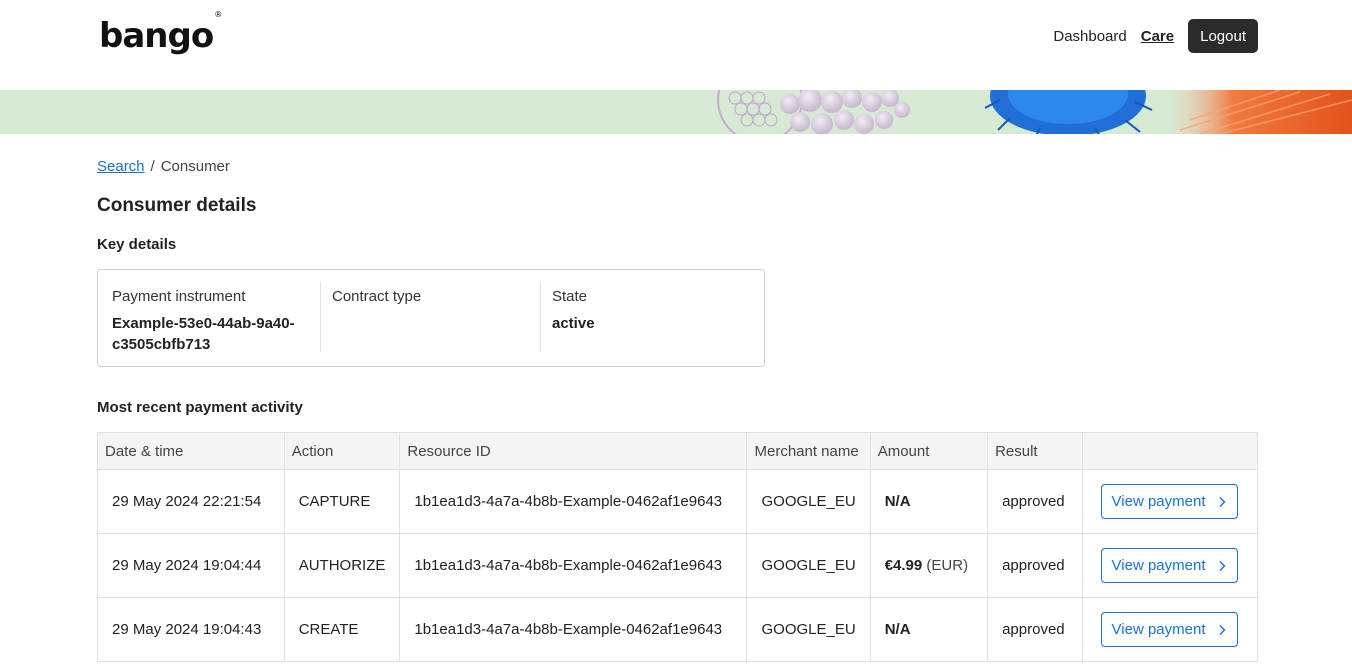 The image size is (1352, 664). What do you see at coordinates (121, 166) in the screenshot?
I see `breadcrumb-search-link: Search` at bounding box center [121, 166].